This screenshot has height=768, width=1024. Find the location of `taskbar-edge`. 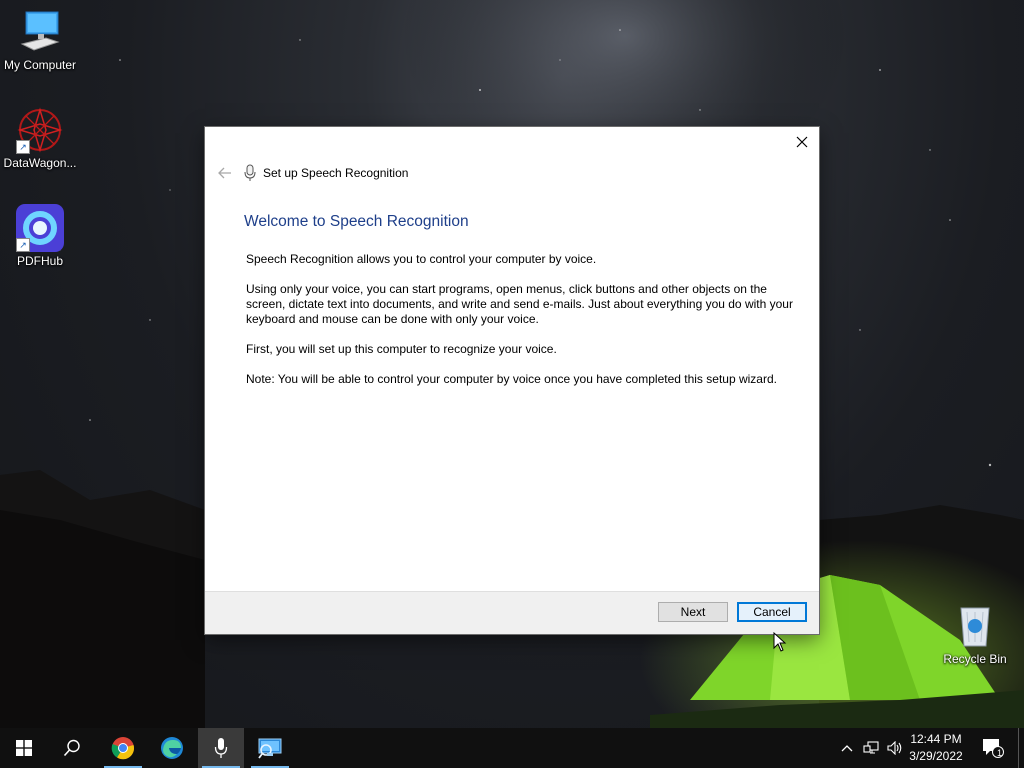

taskbar-edge is located at coordinates (172, 748).